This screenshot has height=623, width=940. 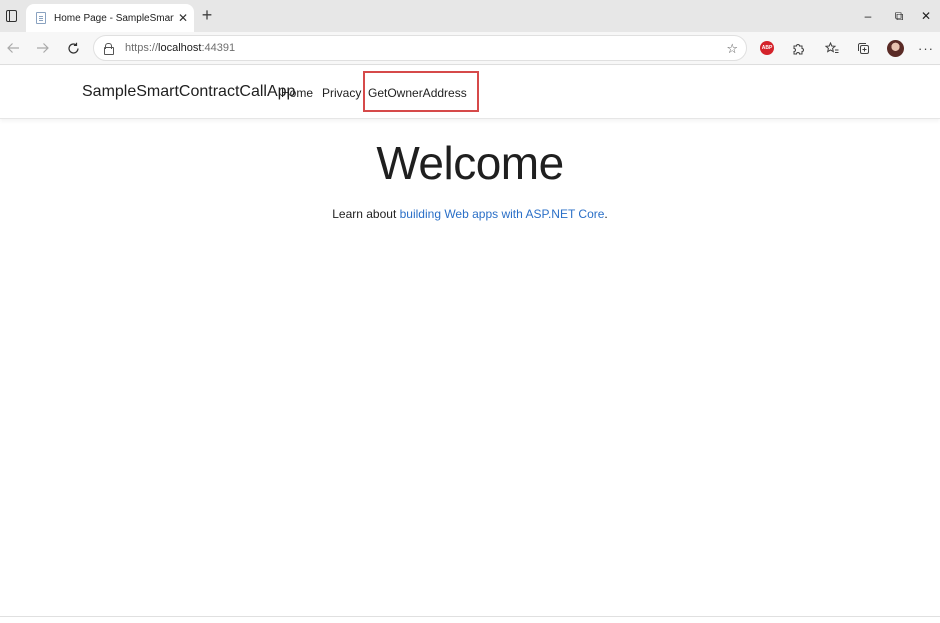 What do you see at coordinates (868, 16) in the screenshot?
I see `minimize-button: –` at bounding box center [868, 16].